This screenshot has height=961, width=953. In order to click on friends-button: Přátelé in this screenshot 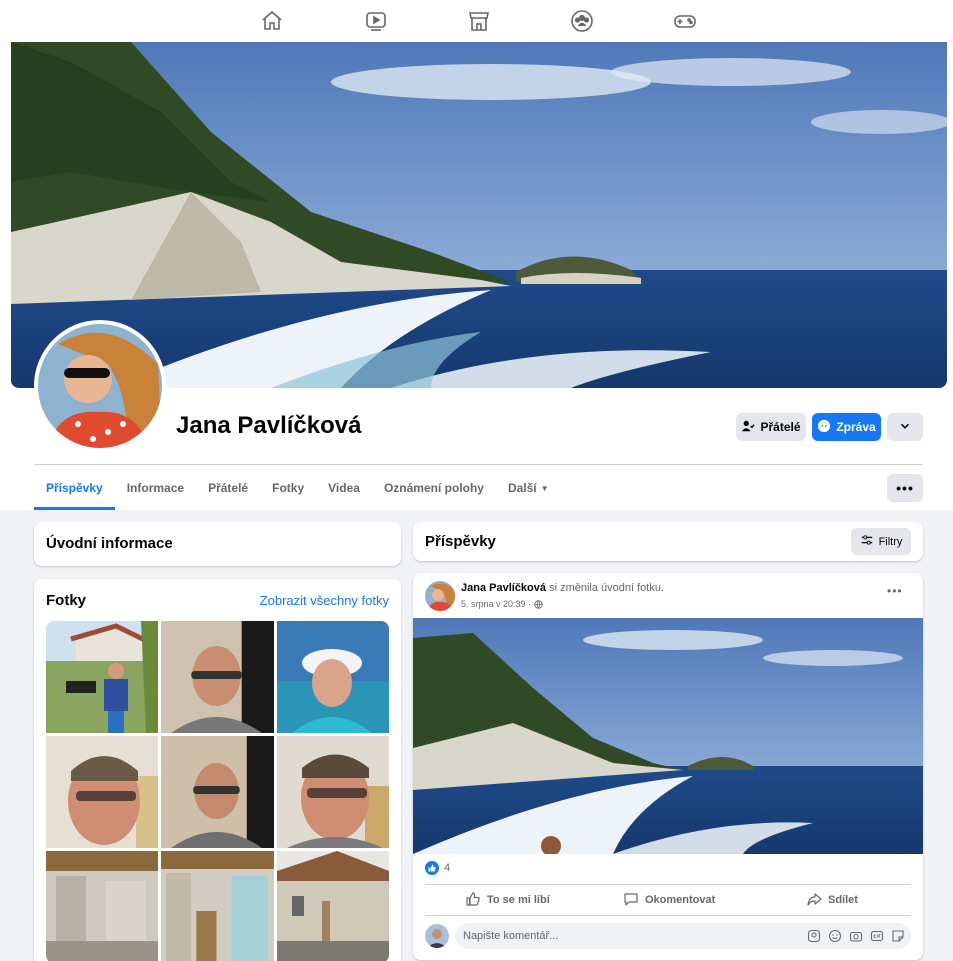, I will do `click(771, 427)`.